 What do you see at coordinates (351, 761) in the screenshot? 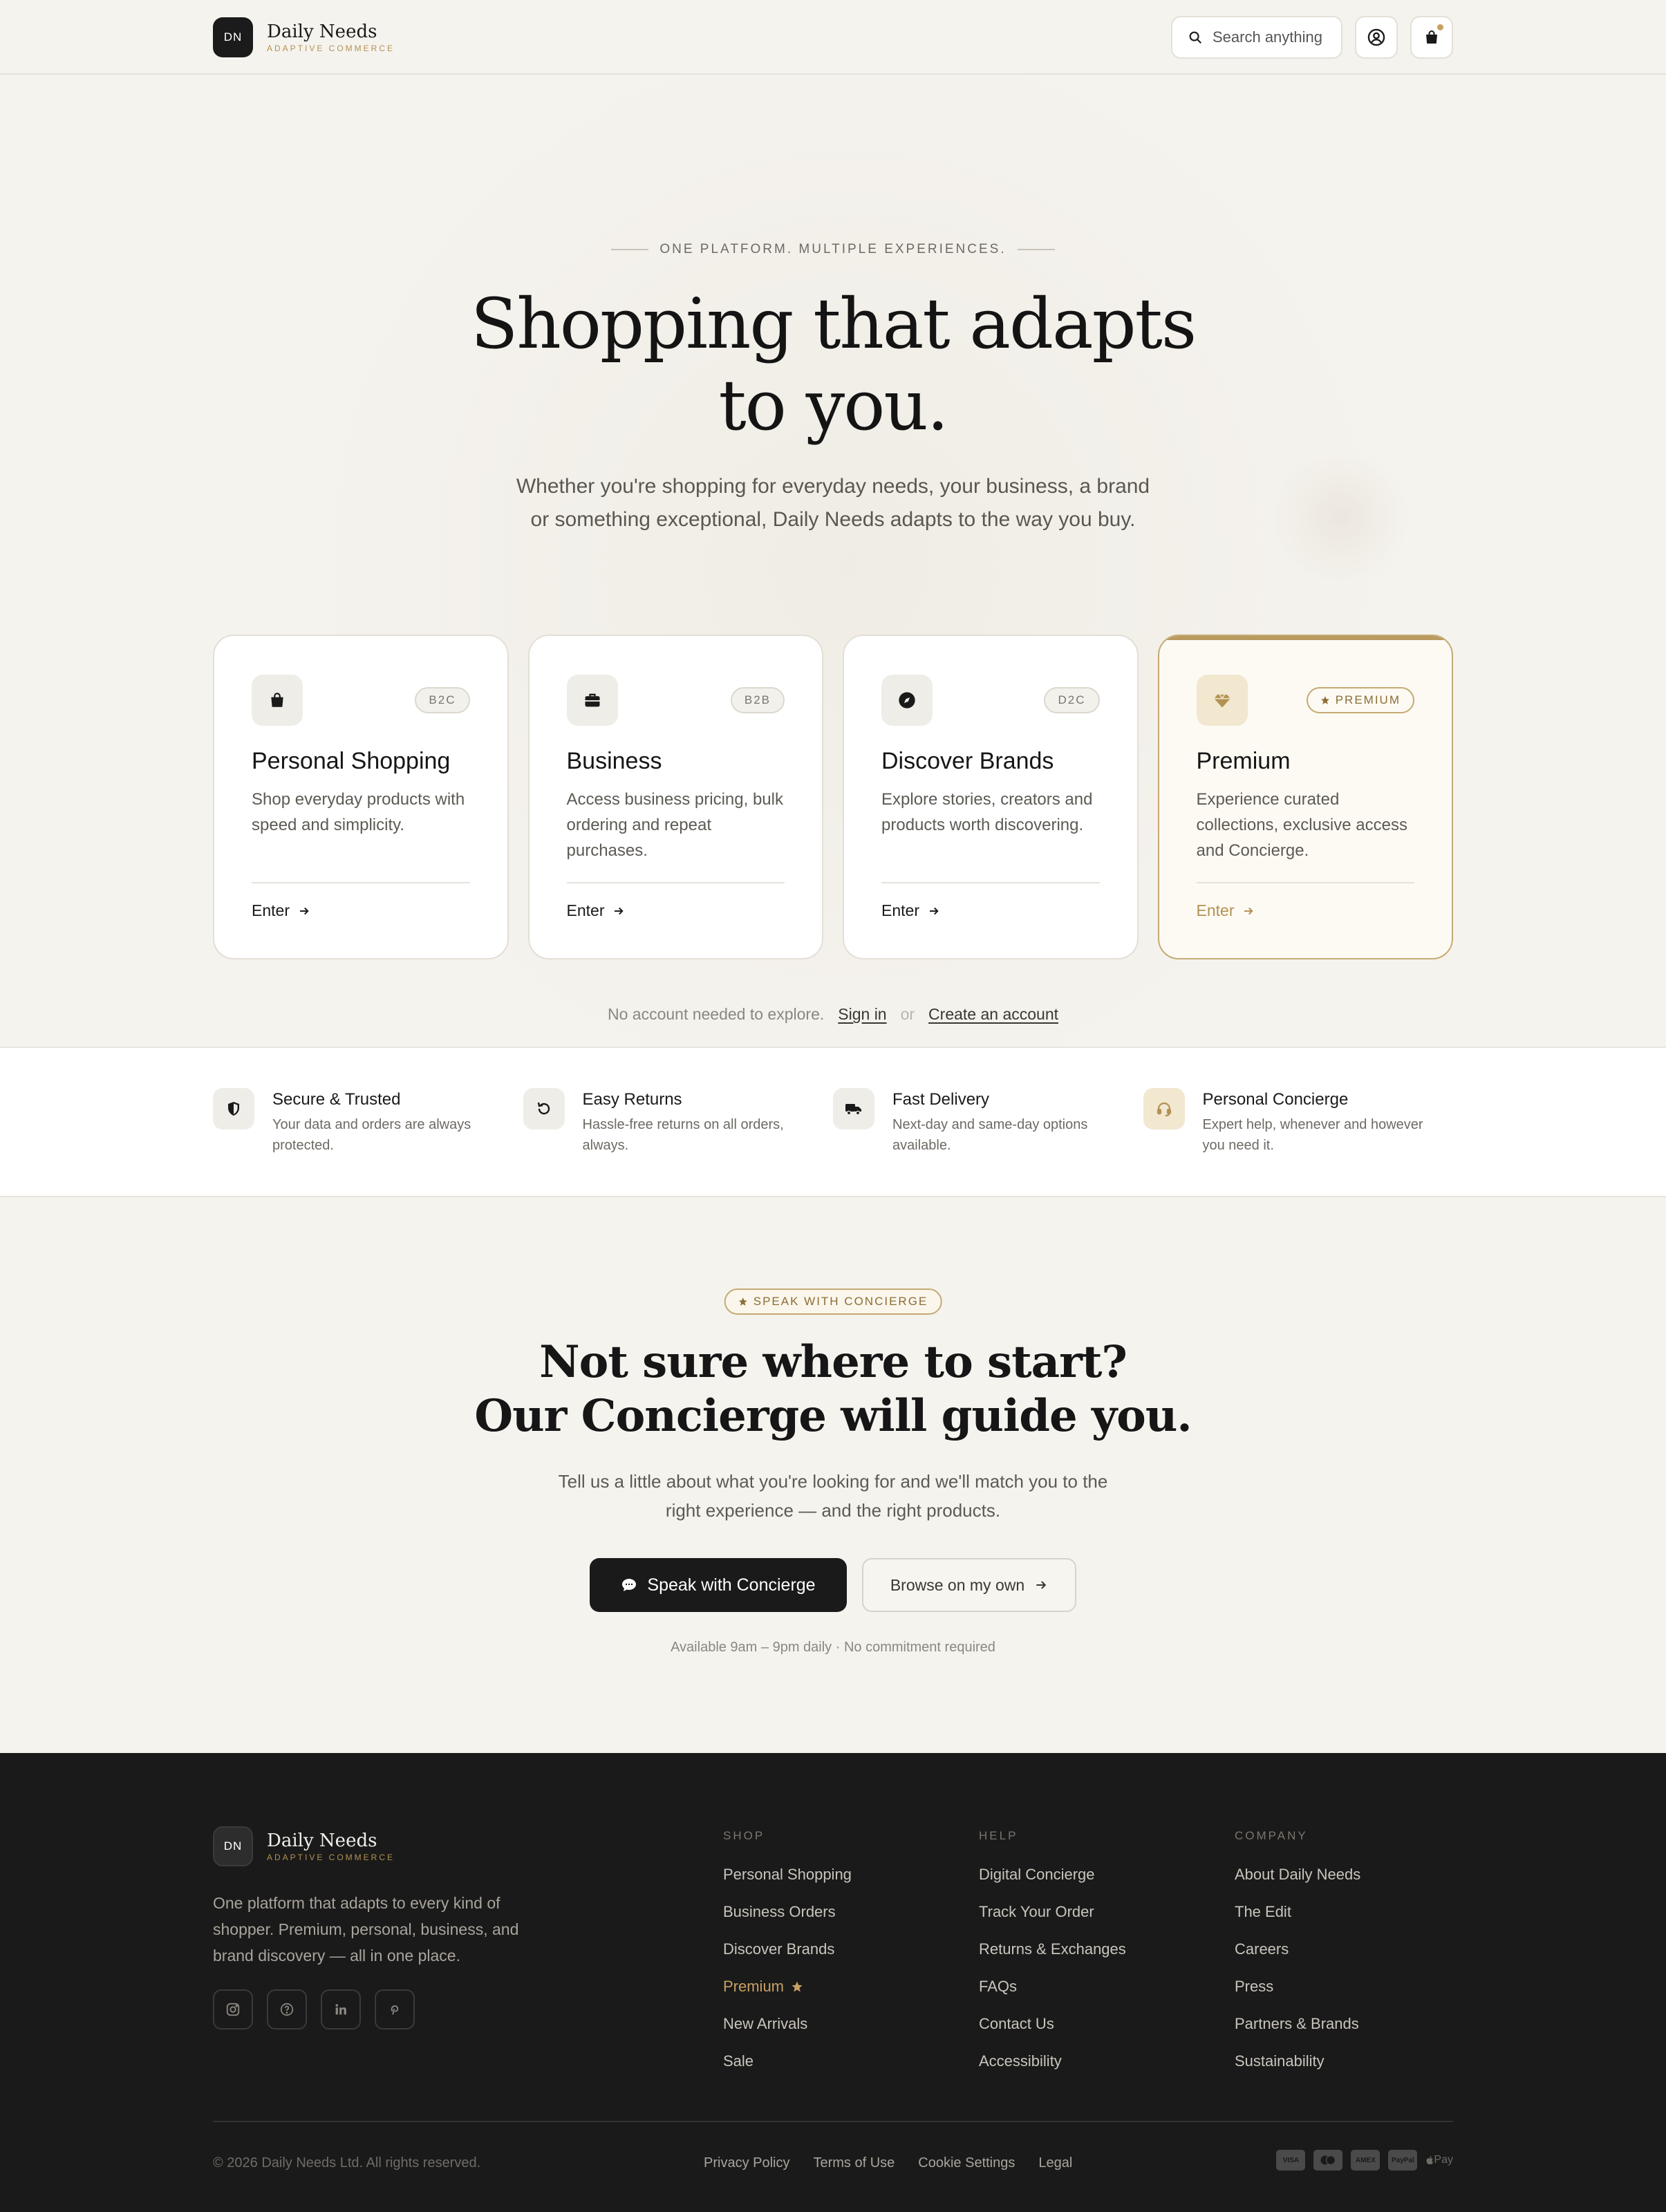
I see `card-title: Personal Shopping` at bounding box center [351, 761].